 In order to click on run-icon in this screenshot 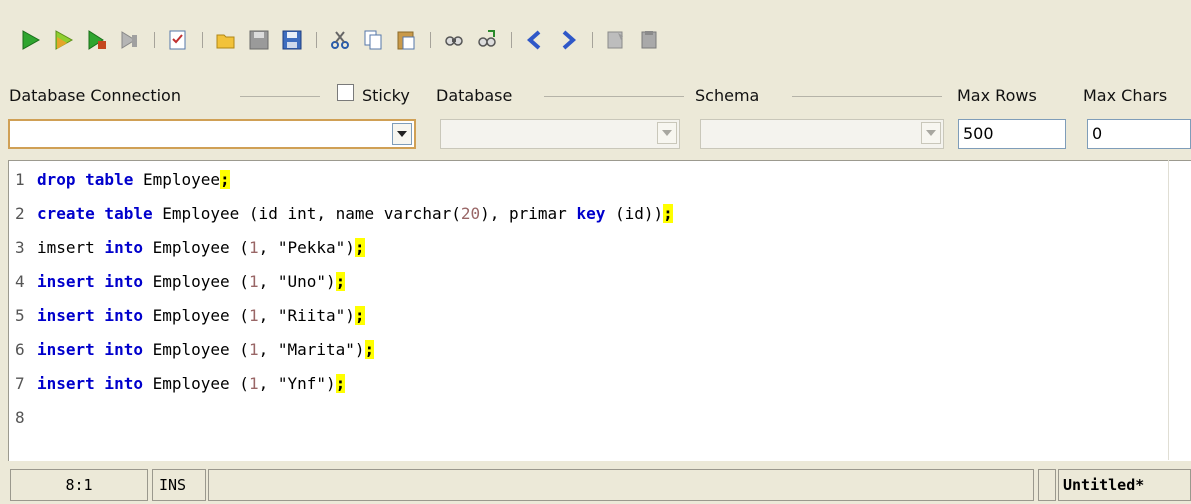, I will do `click(31, 40)`.